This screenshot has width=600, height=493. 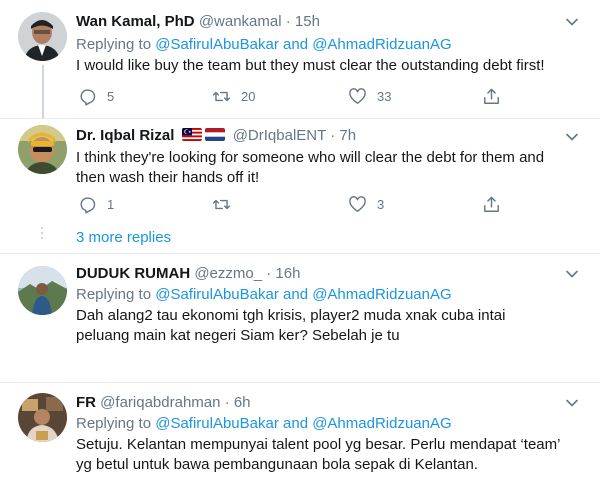 What do you see at coordinates (191, 134) in the screenshot?
I see `flag-malaysia-icon` at bounding box center [191, 134].